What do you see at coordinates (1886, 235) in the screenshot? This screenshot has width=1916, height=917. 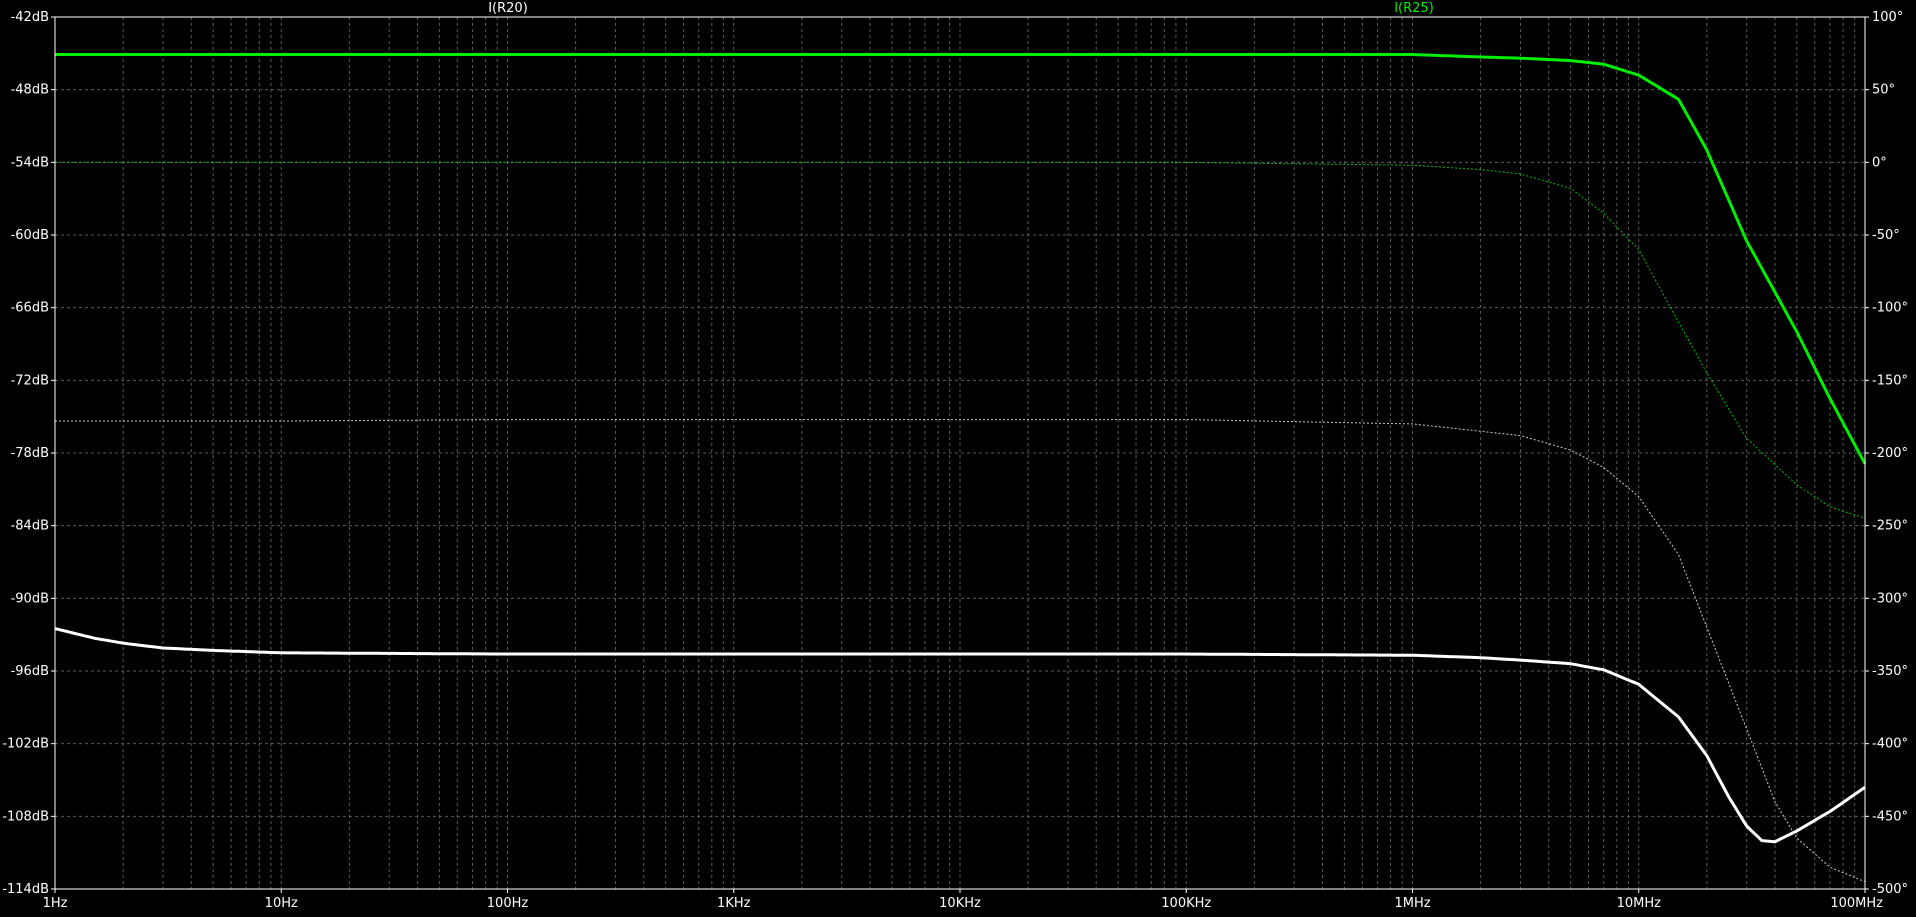 I see `right-axis-tick-label: -50°` at bounding box center [1886, 235].